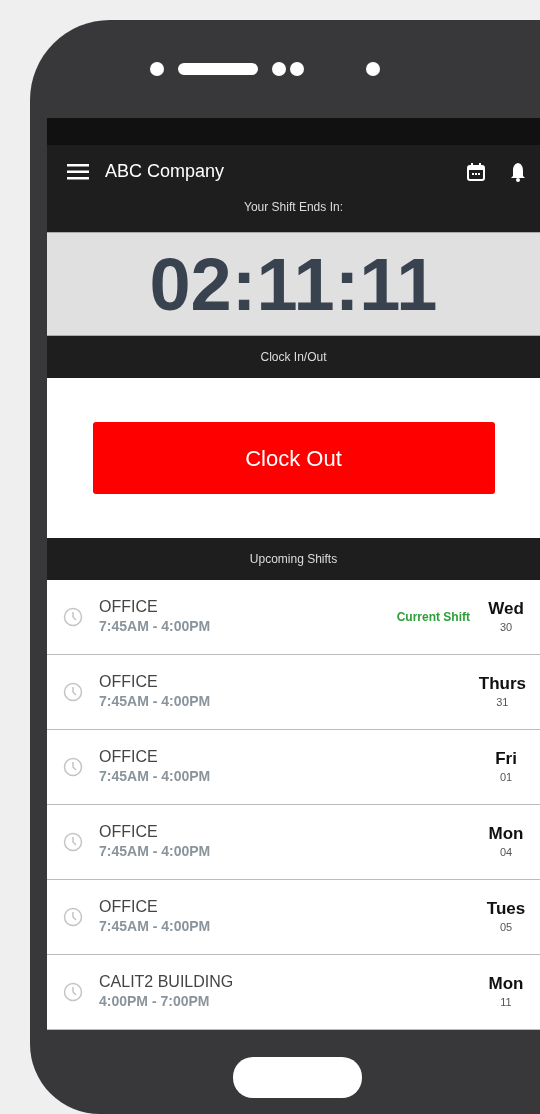 This screenshot has width=540, height=1114. Describe the element at coordinates (293, 458) in the screenshot. I see `clock-out-button: Clock Out` at that location.